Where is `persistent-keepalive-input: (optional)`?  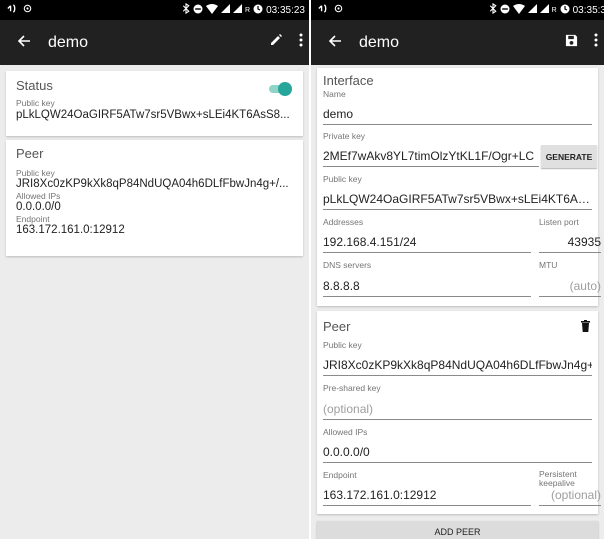 persistent-keepalive-input: (optional) is located at coordinates (570, 497).